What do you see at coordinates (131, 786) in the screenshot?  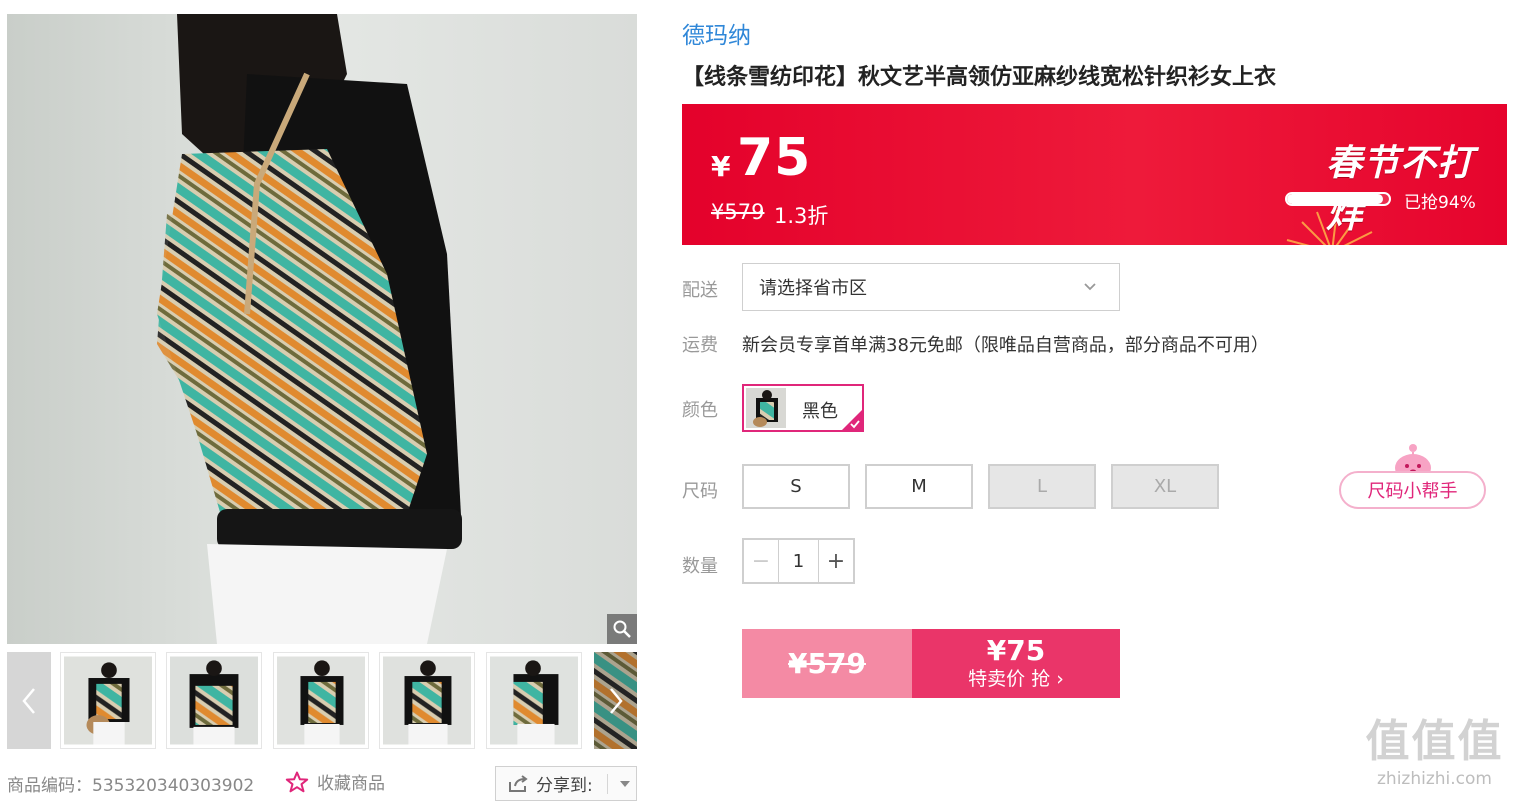 I see `sku-code: 商品编码：535320340303902` at bounding box center [131, 786].